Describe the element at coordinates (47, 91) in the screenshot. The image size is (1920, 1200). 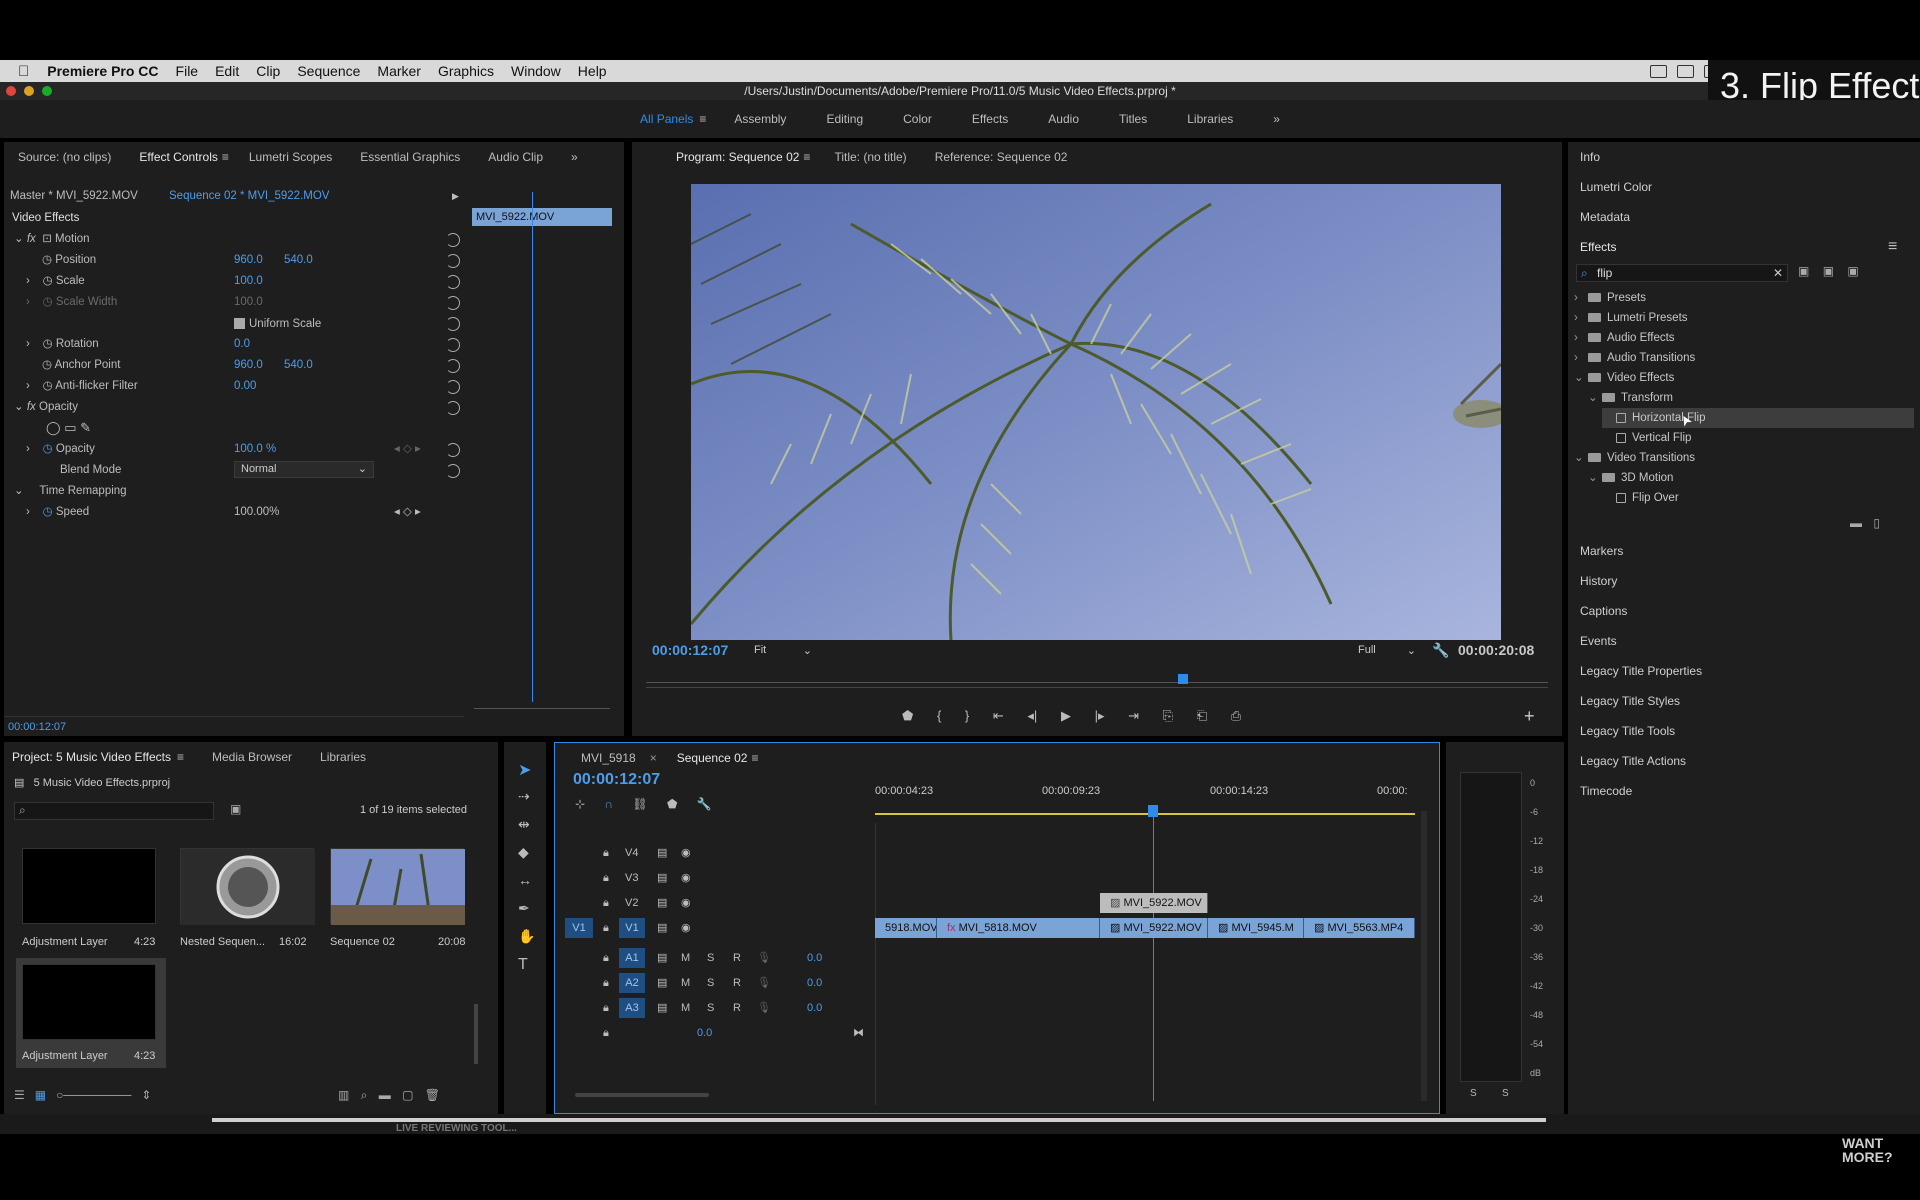
I see `zoom-window-icon` at that location.